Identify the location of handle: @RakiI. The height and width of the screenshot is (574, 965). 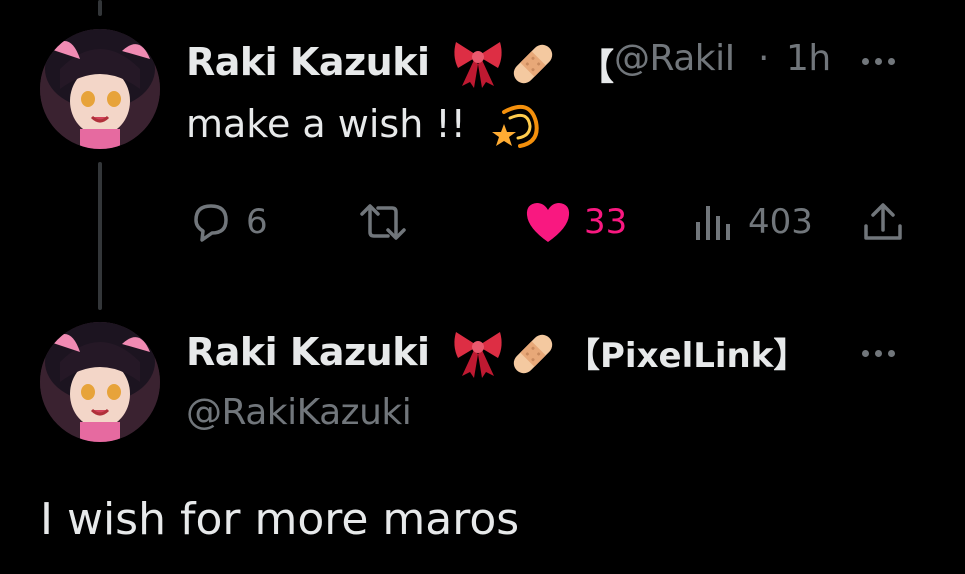
(674, 58).